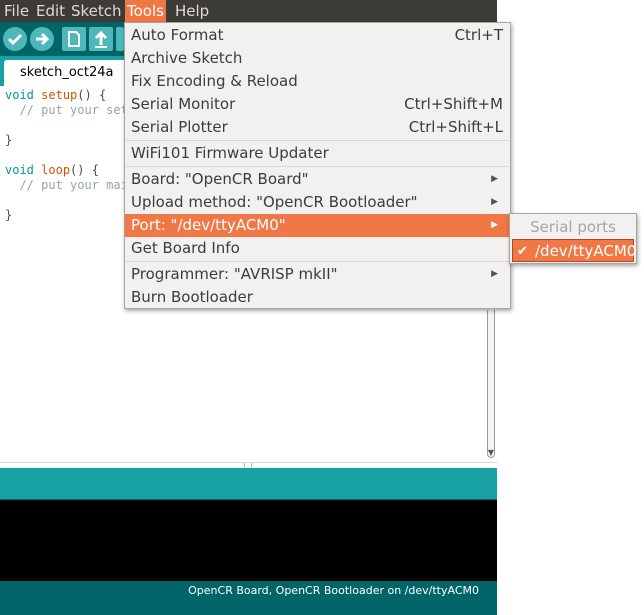 The width and height of the screenshot is (644, 615). I want to click on arrow-down-icon, so click(120, 39).